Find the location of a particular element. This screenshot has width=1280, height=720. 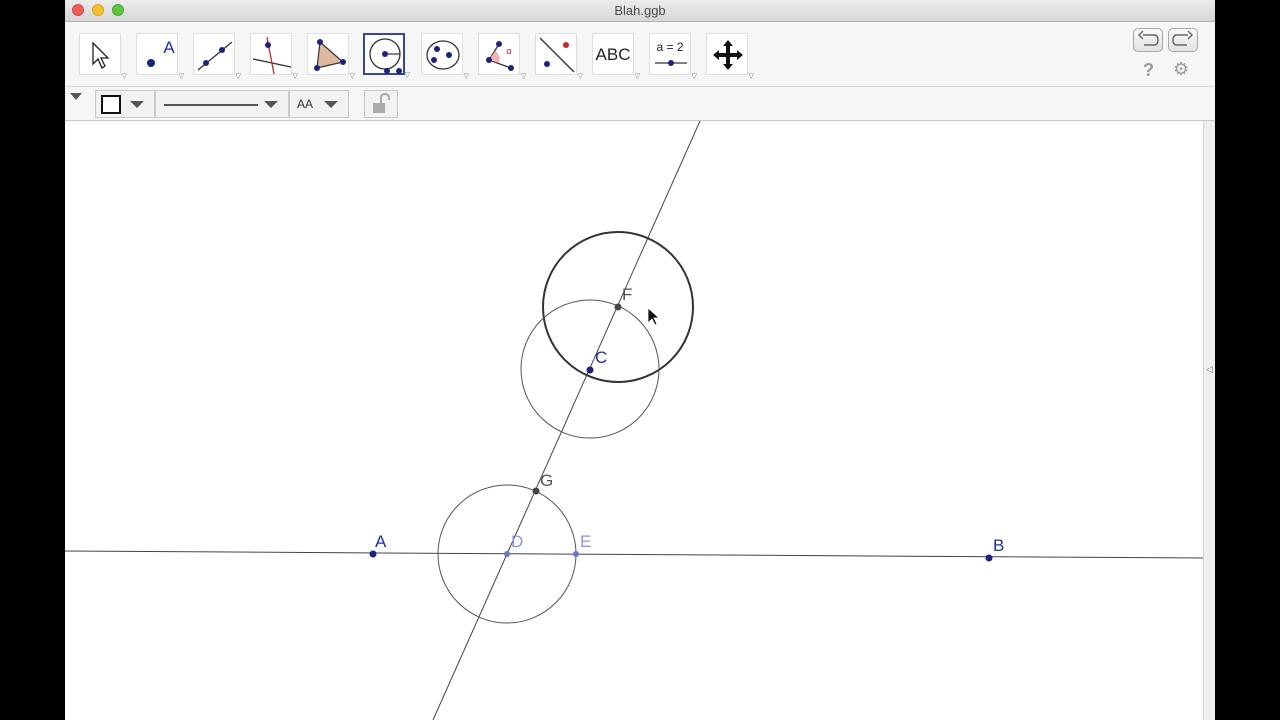

angle-tool-label: α is located at coordinates (509, 51).